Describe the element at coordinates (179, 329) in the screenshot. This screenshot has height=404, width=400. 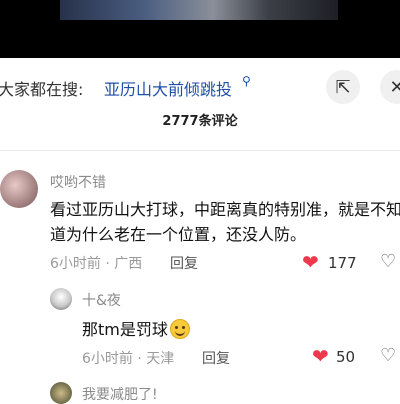
I see `grinning-emoji-icon` at that location.